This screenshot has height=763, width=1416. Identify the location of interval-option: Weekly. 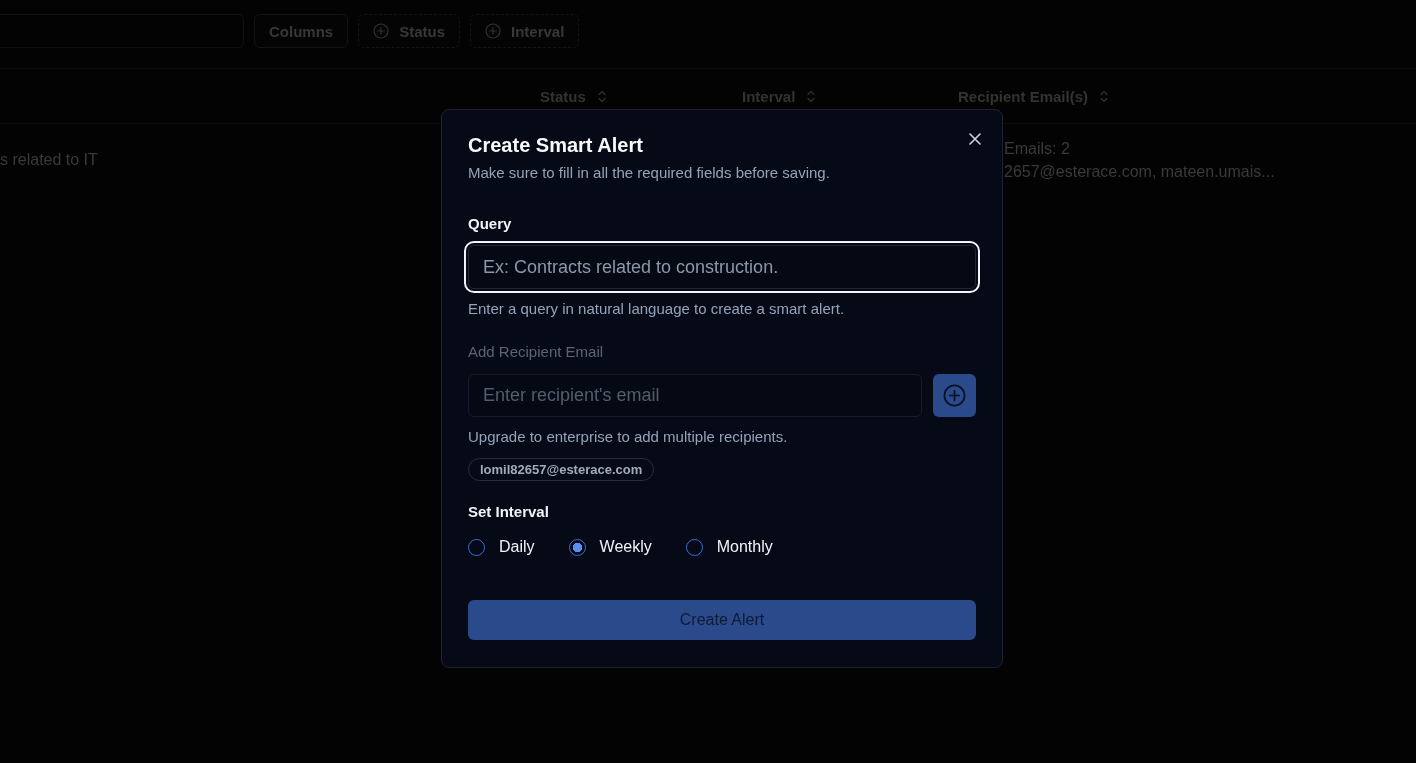
(610, 547).